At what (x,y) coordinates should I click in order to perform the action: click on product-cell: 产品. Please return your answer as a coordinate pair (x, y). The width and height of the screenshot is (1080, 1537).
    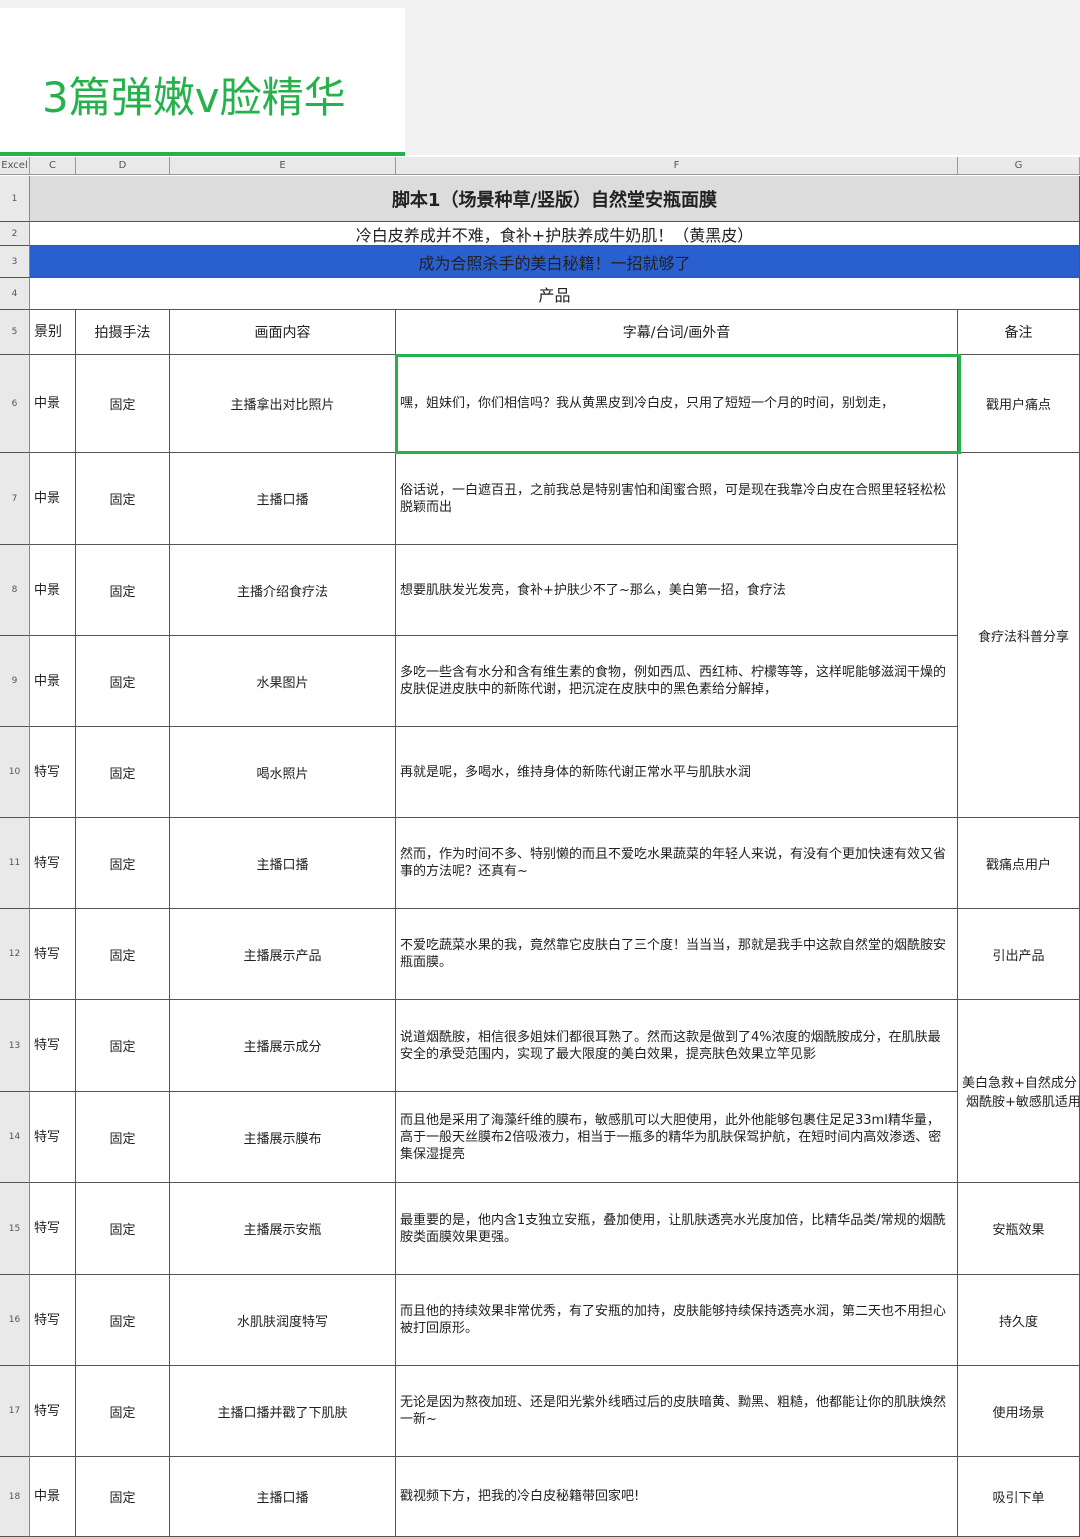
    Looking at the image, I should click on (555, 294).